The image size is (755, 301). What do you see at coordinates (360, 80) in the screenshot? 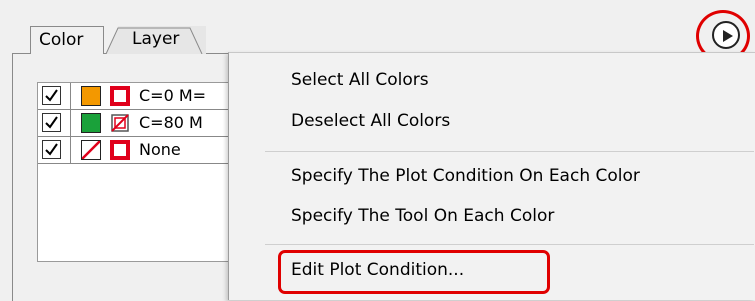
I see `menu-item-select-all-colors: Select All Colors` at bounding box center [360, 80].